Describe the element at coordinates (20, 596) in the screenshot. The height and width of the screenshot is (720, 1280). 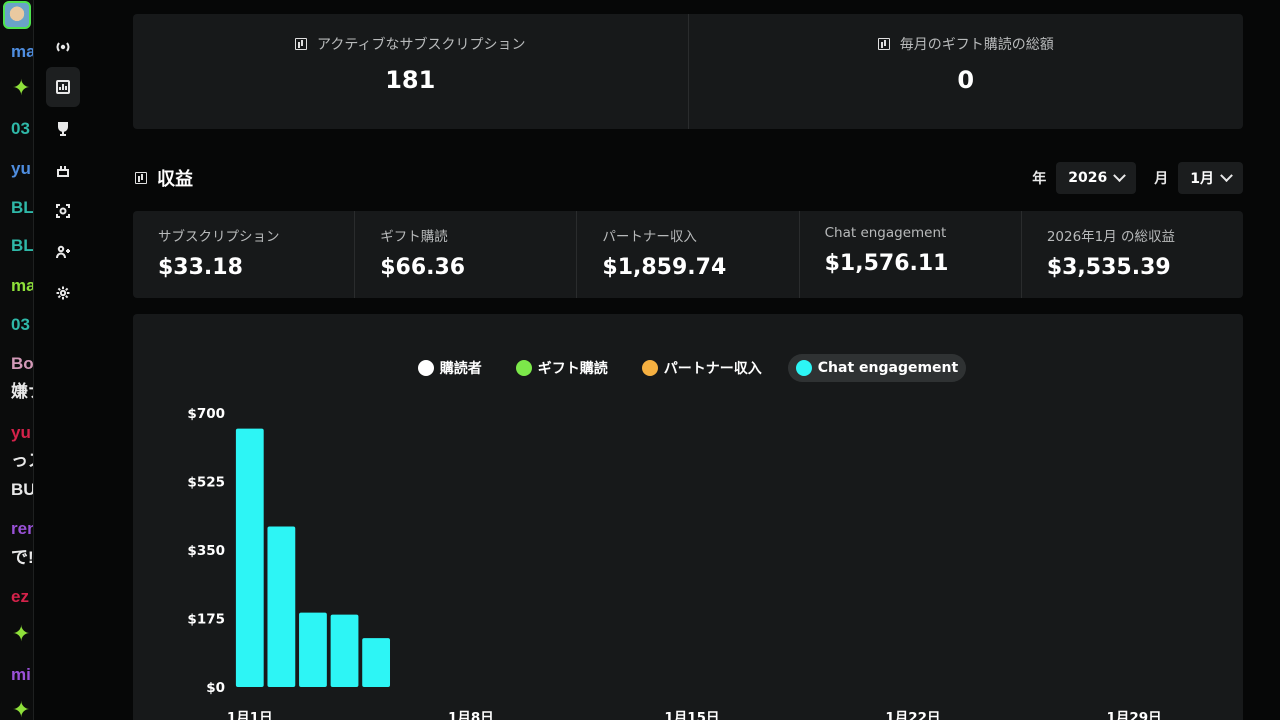
I see `chat-message-fragment: ez` at that location.